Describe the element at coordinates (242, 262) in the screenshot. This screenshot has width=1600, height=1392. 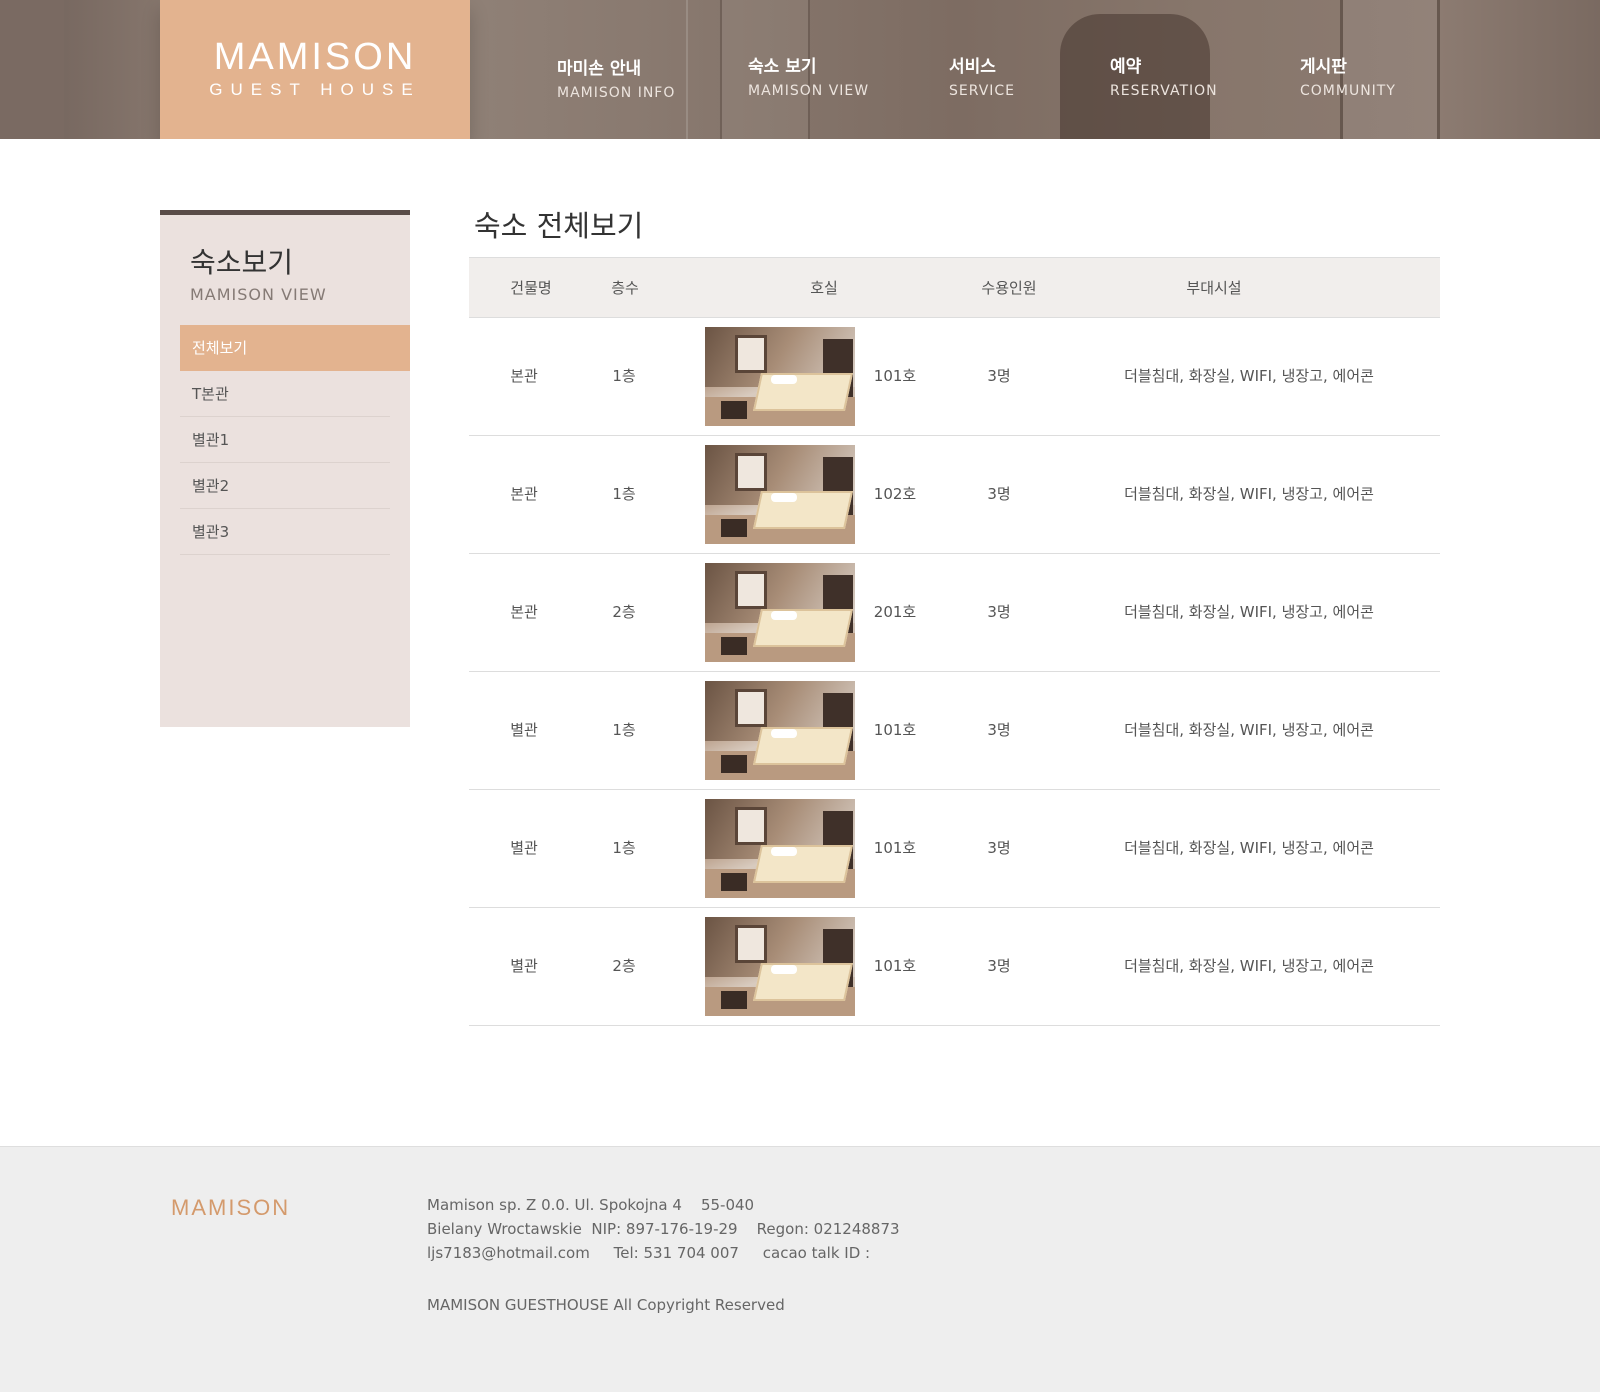
I see `sidebar-title: 숙소보기` at that location.